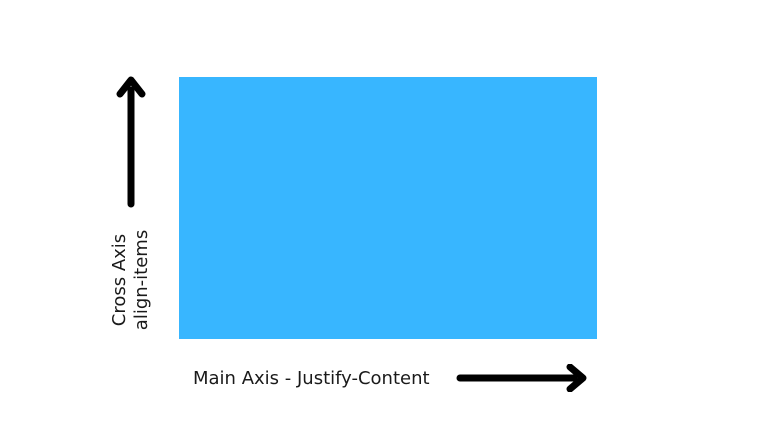 Image resolution: width=781 pixels, height=436 pixels. I want to click on main-axis-label: Main Axis - Justify-Content, so click(311, 378).